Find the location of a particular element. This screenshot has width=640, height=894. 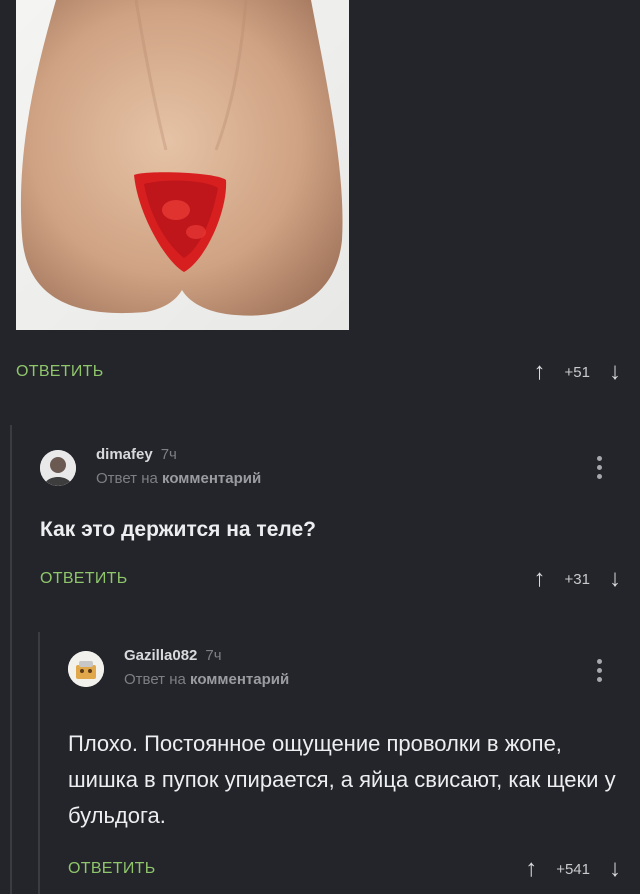

username-text: dimafey is located at coordinates (124, 454).